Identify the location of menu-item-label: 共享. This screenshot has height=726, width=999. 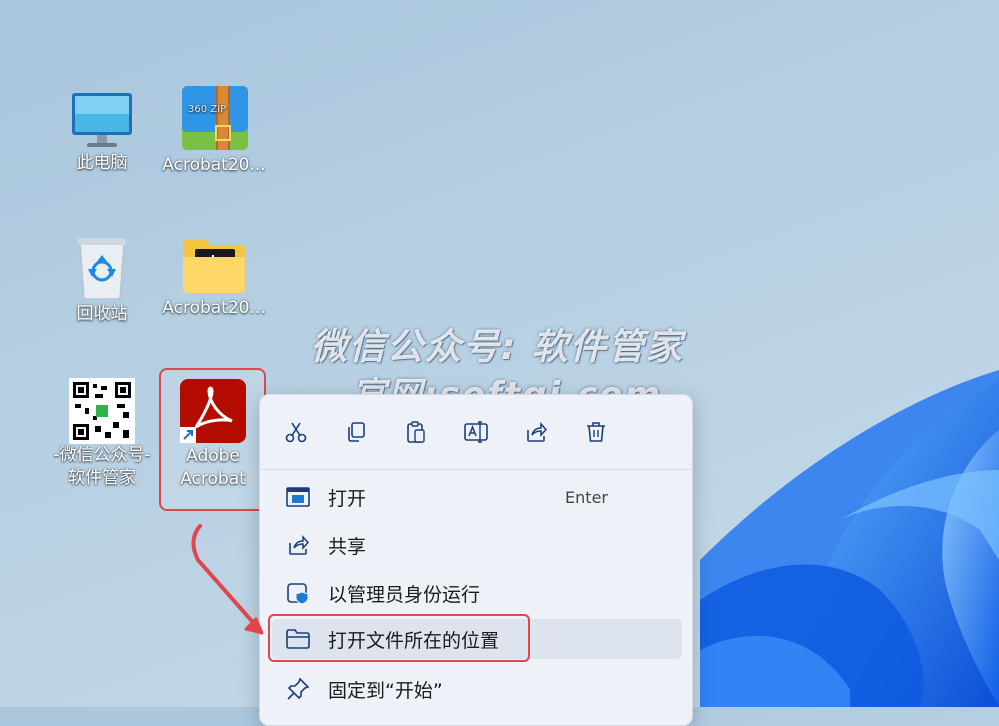
(347, 546).